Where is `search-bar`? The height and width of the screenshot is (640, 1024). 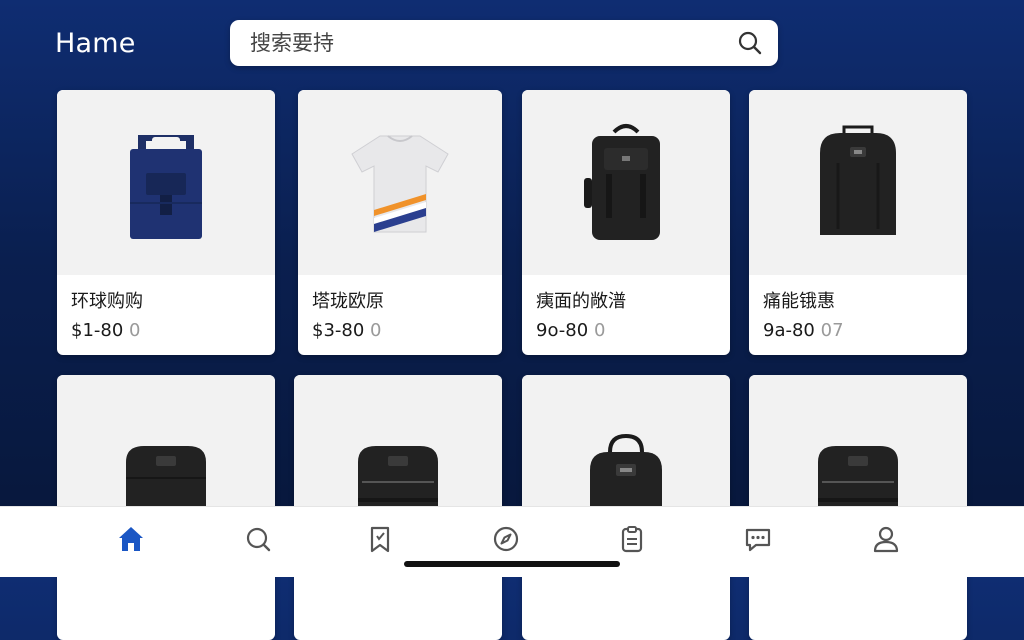
search-bar is located at coordinates (504, 43).